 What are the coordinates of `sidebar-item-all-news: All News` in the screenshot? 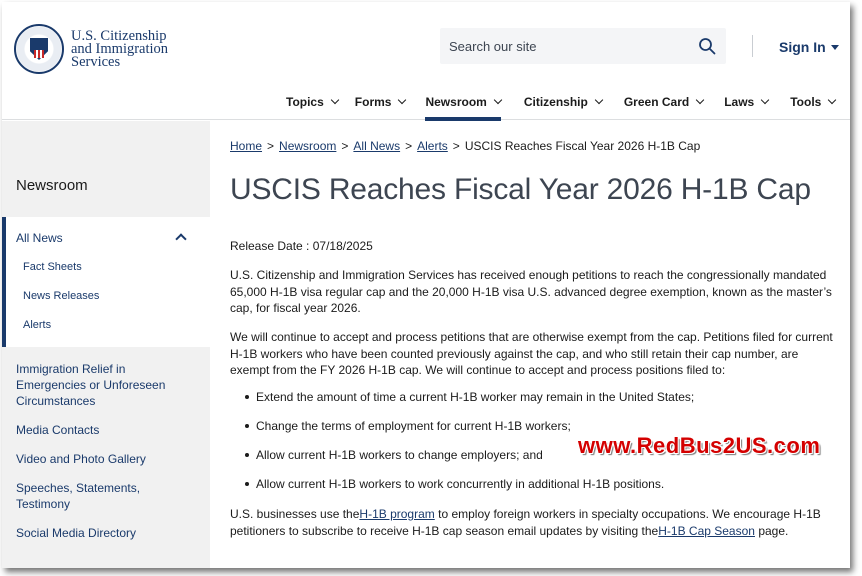 It's located at (39, 238).